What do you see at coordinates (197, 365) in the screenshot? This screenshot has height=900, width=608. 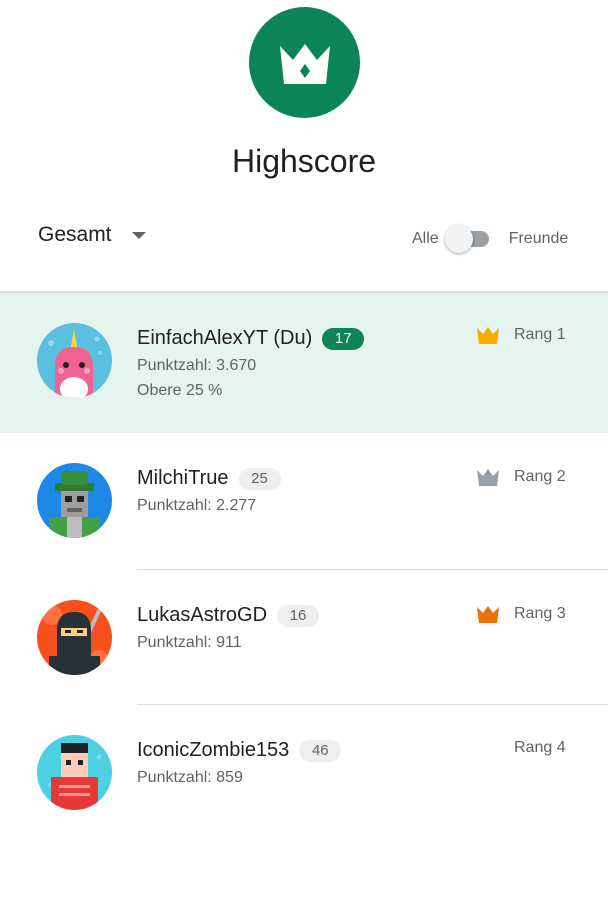 I see `player-score: Punktzahl: 3.670` at bounding box center [197, 365].